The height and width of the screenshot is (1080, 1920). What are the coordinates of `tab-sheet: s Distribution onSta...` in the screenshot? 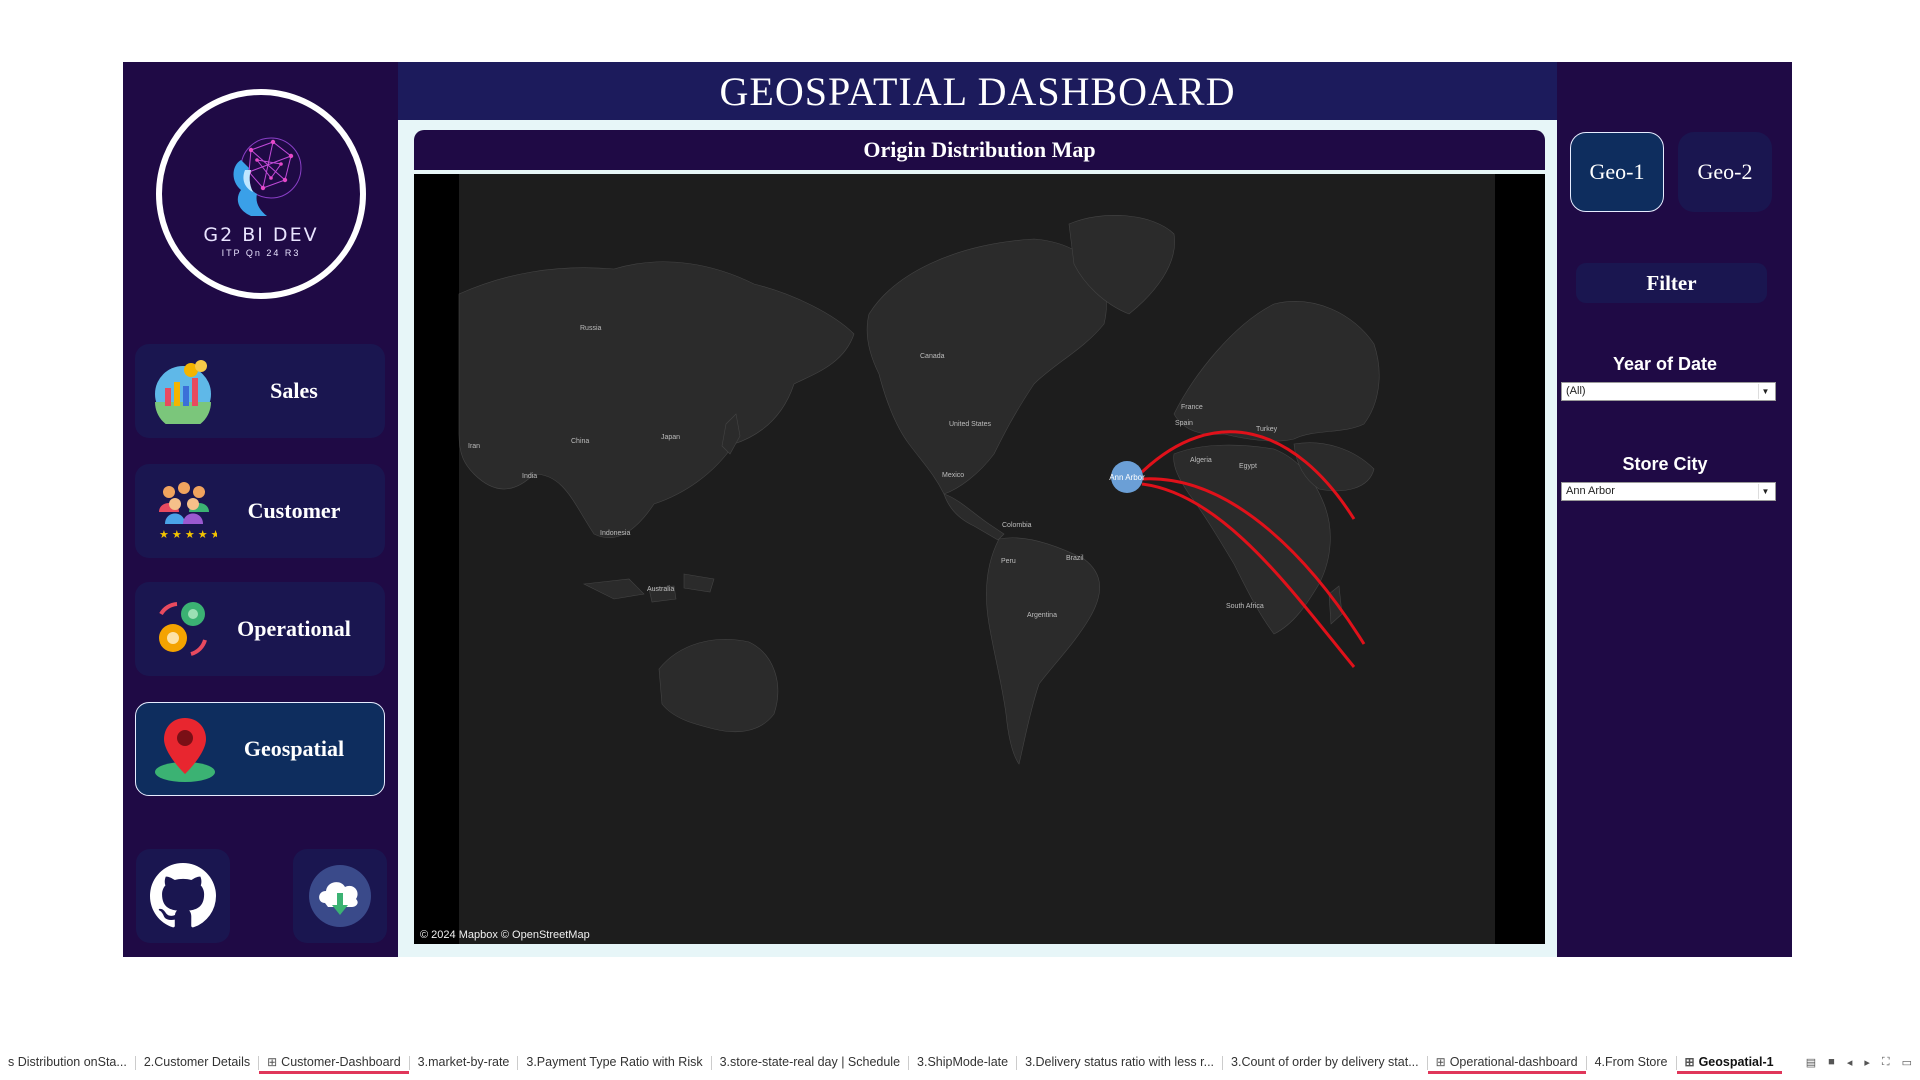 It's located at (67, 1063).